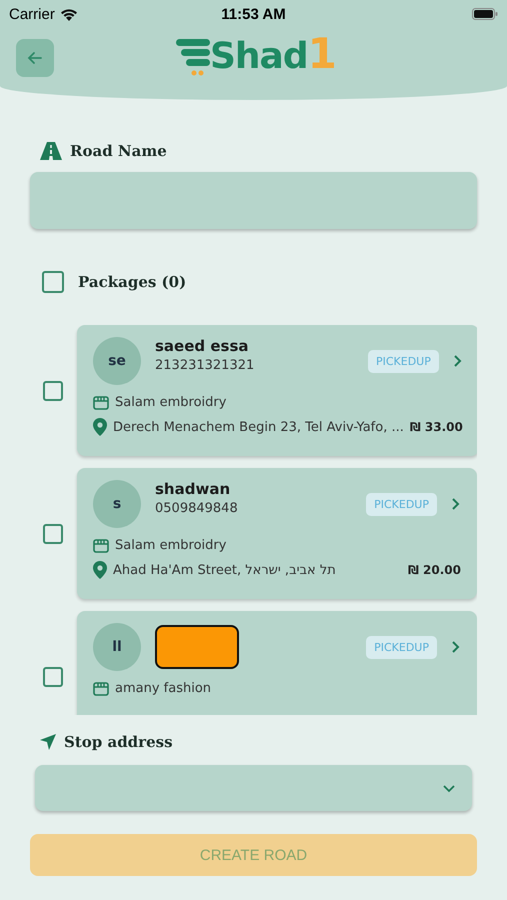 The image size is (507, 900). Describe the element at coordinates (225, 570) in the screenshot. I see `delivery-address: Ahad Ha'Am Street, תל אביב, ישראל` at that location.